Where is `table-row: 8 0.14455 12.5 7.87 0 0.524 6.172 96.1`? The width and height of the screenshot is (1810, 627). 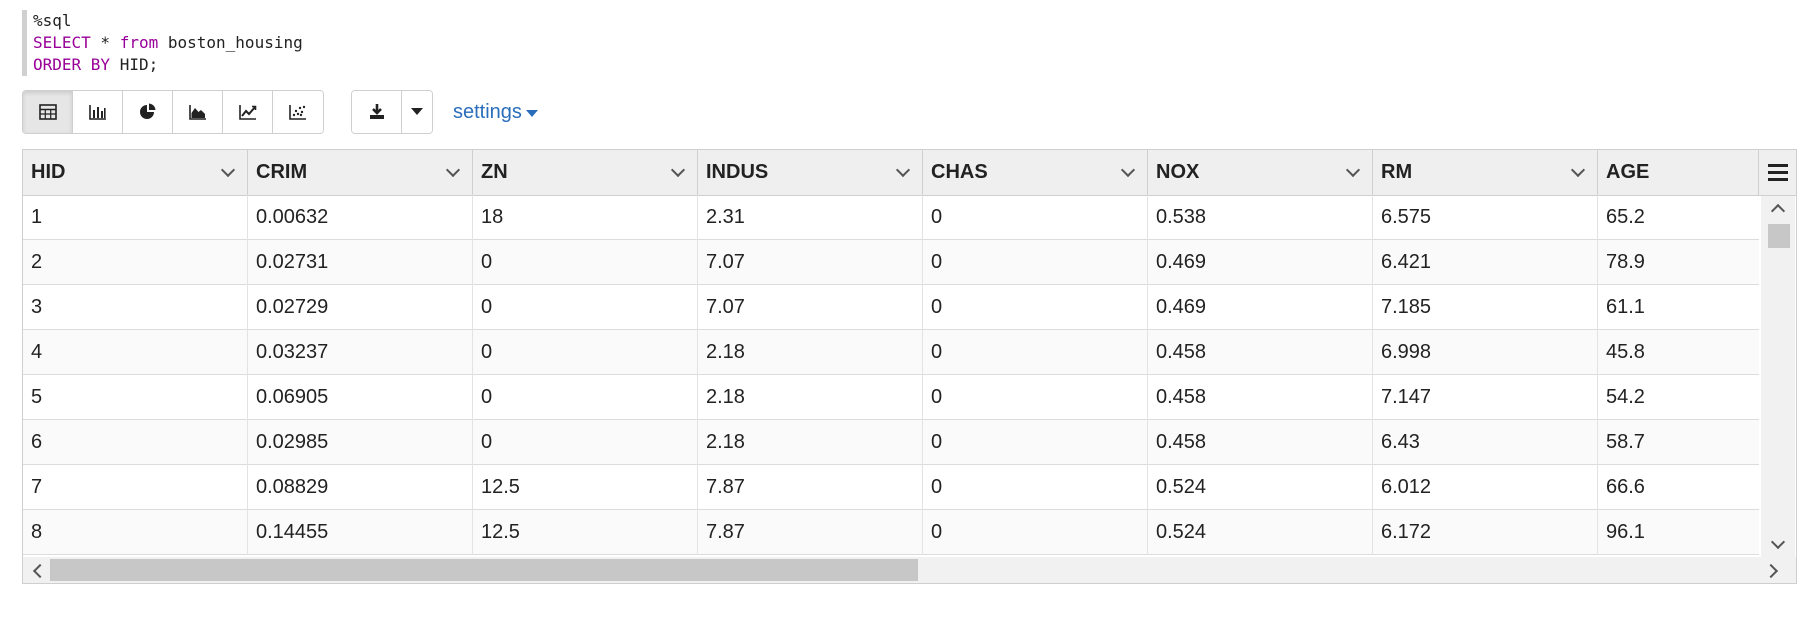 table-row: 8 0.14455 12.5 7.87 0 0.524 6.172 96.1 is located at coordinates (891, 532).